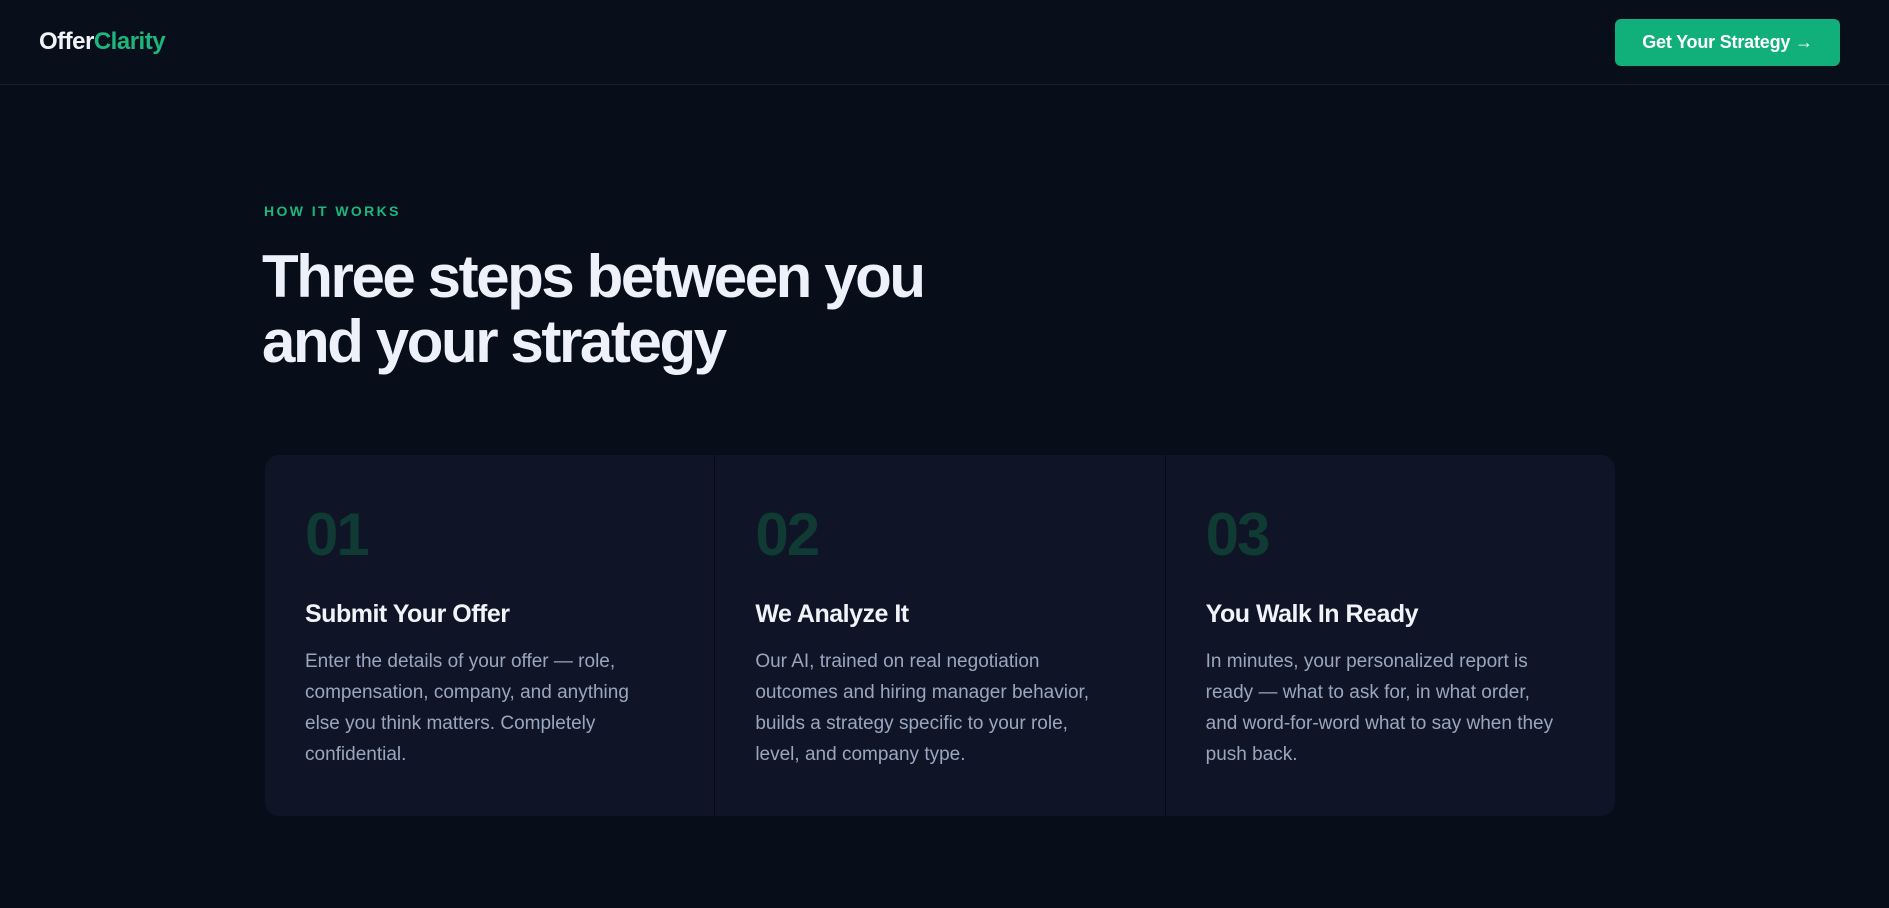 The height and width of the screenshot is (908, 1889). I want to click on step-title: We Analyze It, so click(832, 614).